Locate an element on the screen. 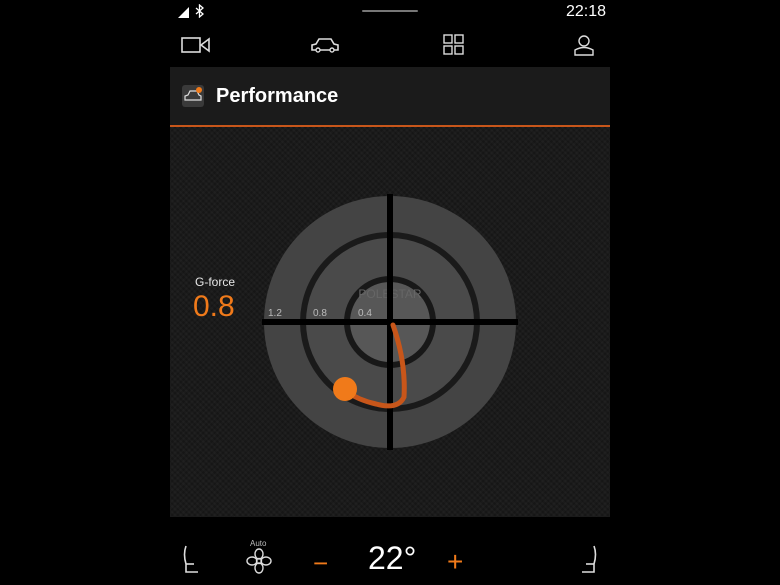 The image size is (780, 585). page-title: Performance is located at coordinates (277, 96).